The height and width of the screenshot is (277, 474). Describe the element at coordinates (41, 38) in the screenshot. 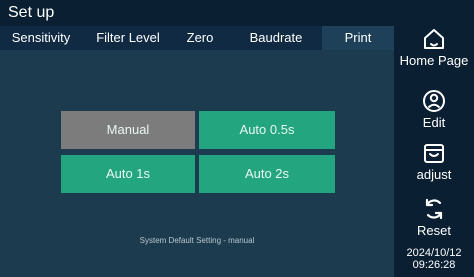

I see `tab-sensitivity: Sensitivity` at that location.